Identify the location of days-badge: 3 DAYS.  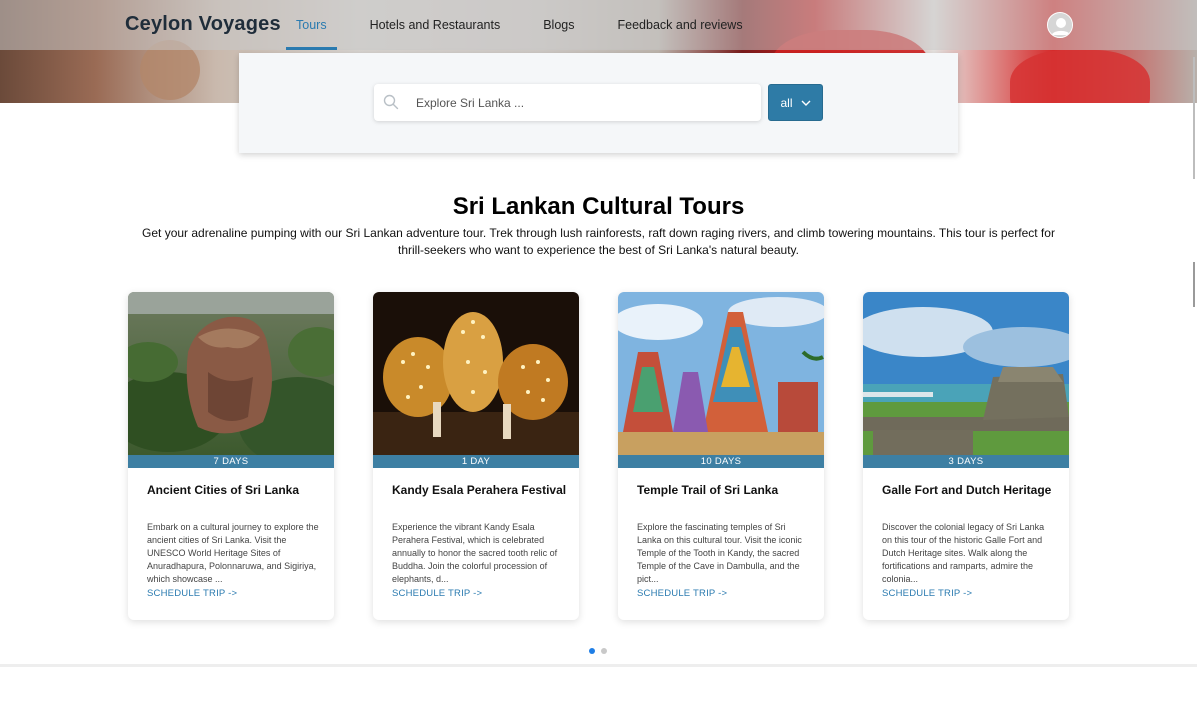
(966, 461).